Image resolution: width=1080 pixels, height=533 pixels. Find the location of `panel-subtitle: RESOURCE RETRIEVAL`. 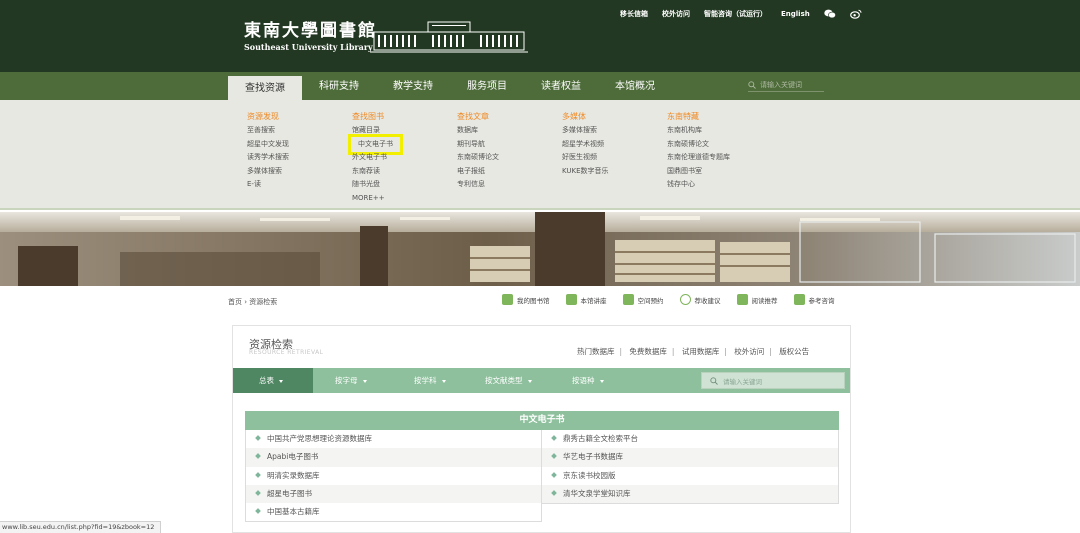

panel-subtitle: RESOURCE RETRIEVAL is located at coordinates (286, 352).